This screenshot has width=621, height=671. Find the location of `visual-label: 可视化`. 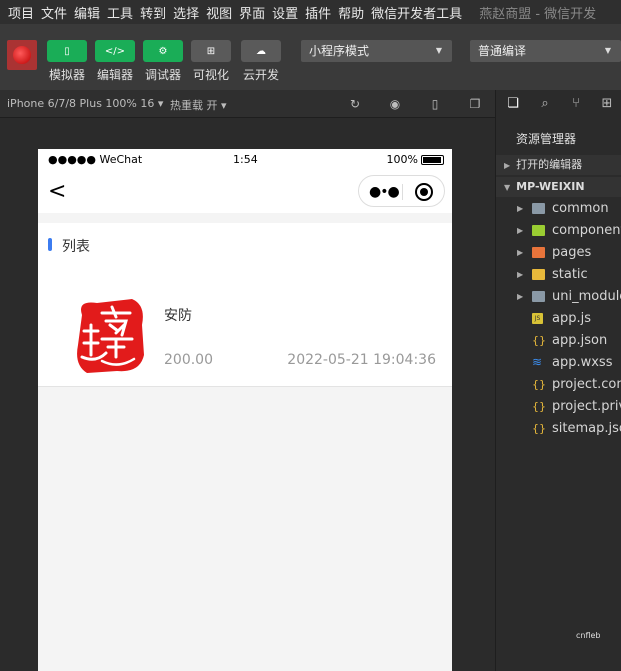

visual-label: 可视化 is located at coordinates (210, 75).